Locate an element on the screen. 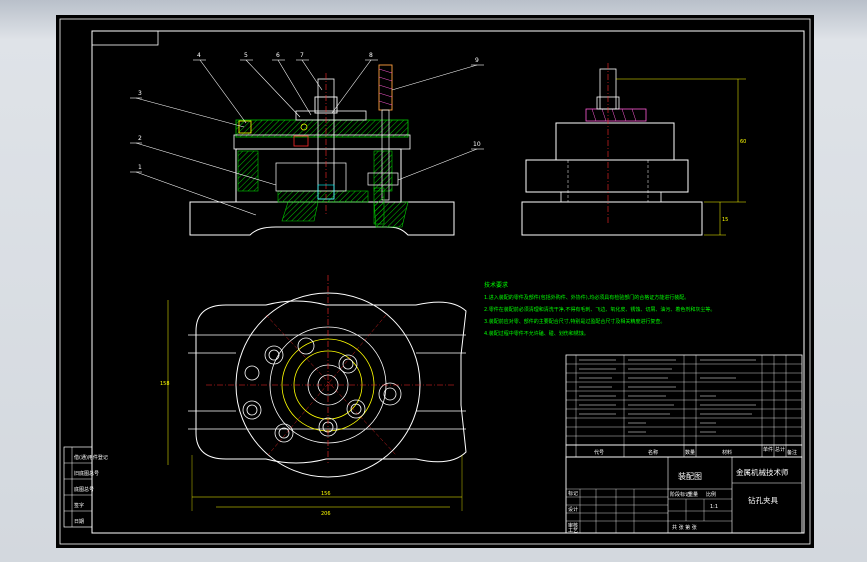 Image resolution: width=867 pixels, height=562 pixels. balloon-3: 3 is located at coordinates (140, 93).